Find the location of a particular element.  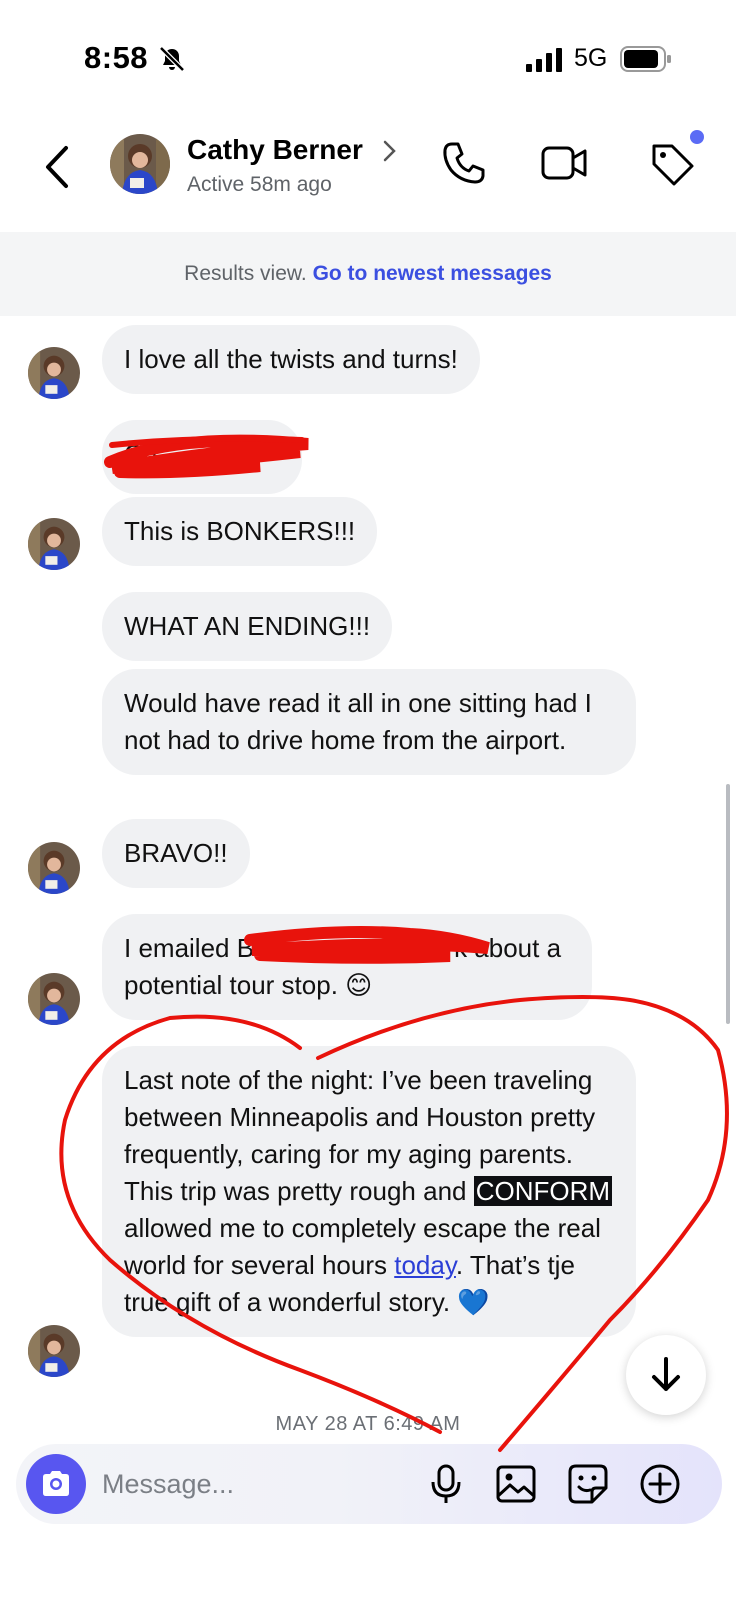

chevron-right-icon is located at coordinates (390, 151).